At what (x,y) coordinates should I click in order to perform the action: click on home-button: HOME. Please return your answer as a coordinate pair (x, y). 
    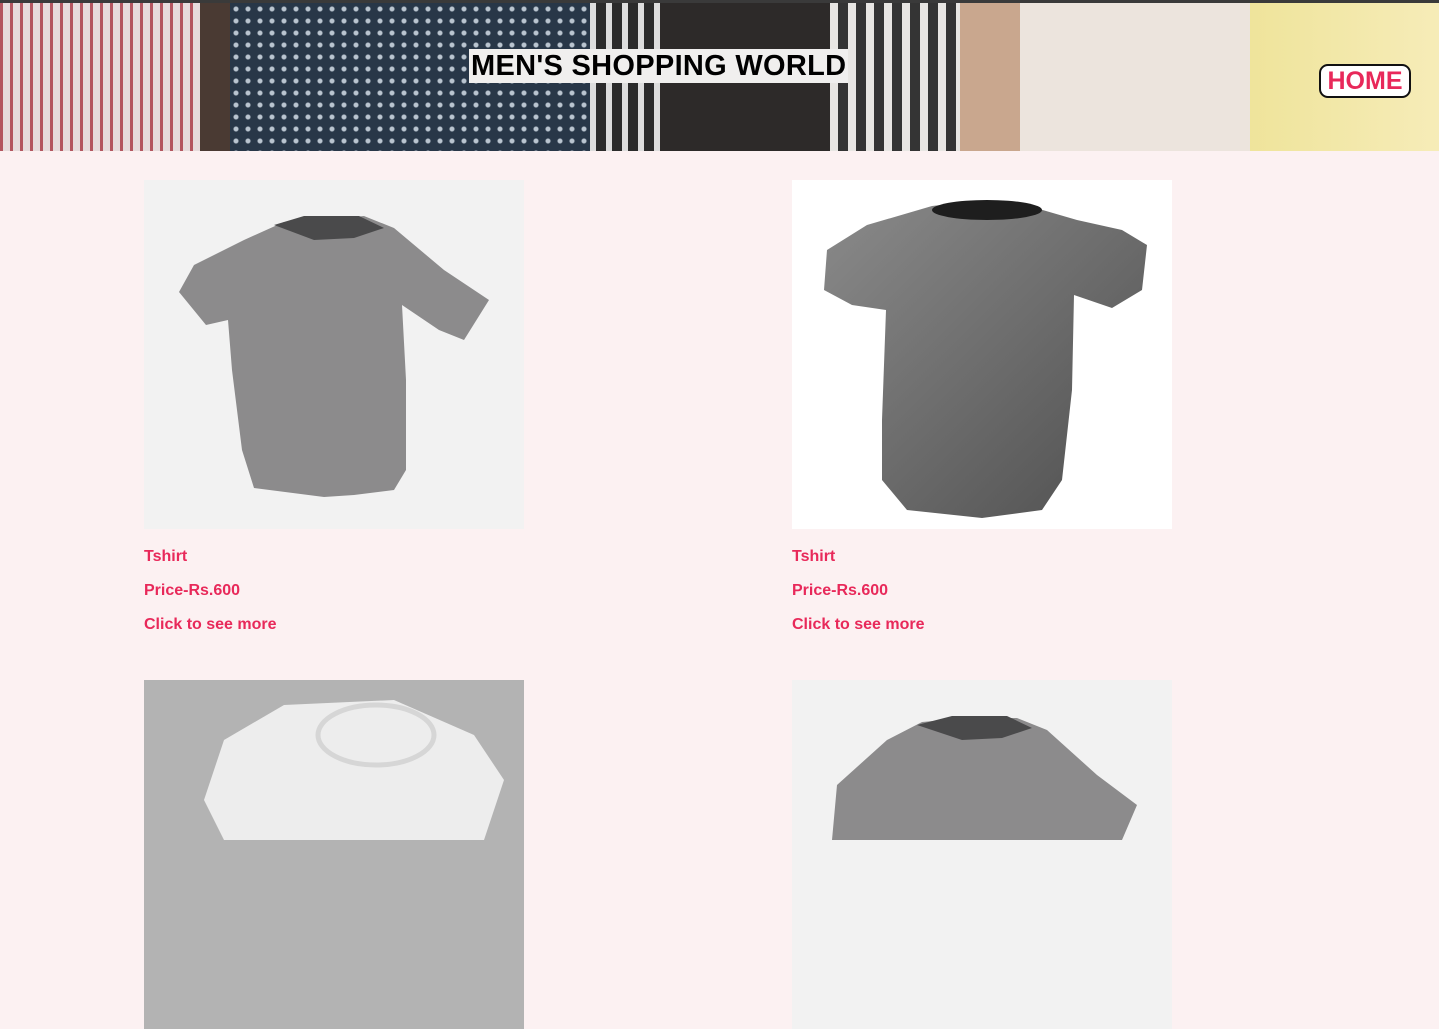
    Looking at the image, I should click on (1365, 81).